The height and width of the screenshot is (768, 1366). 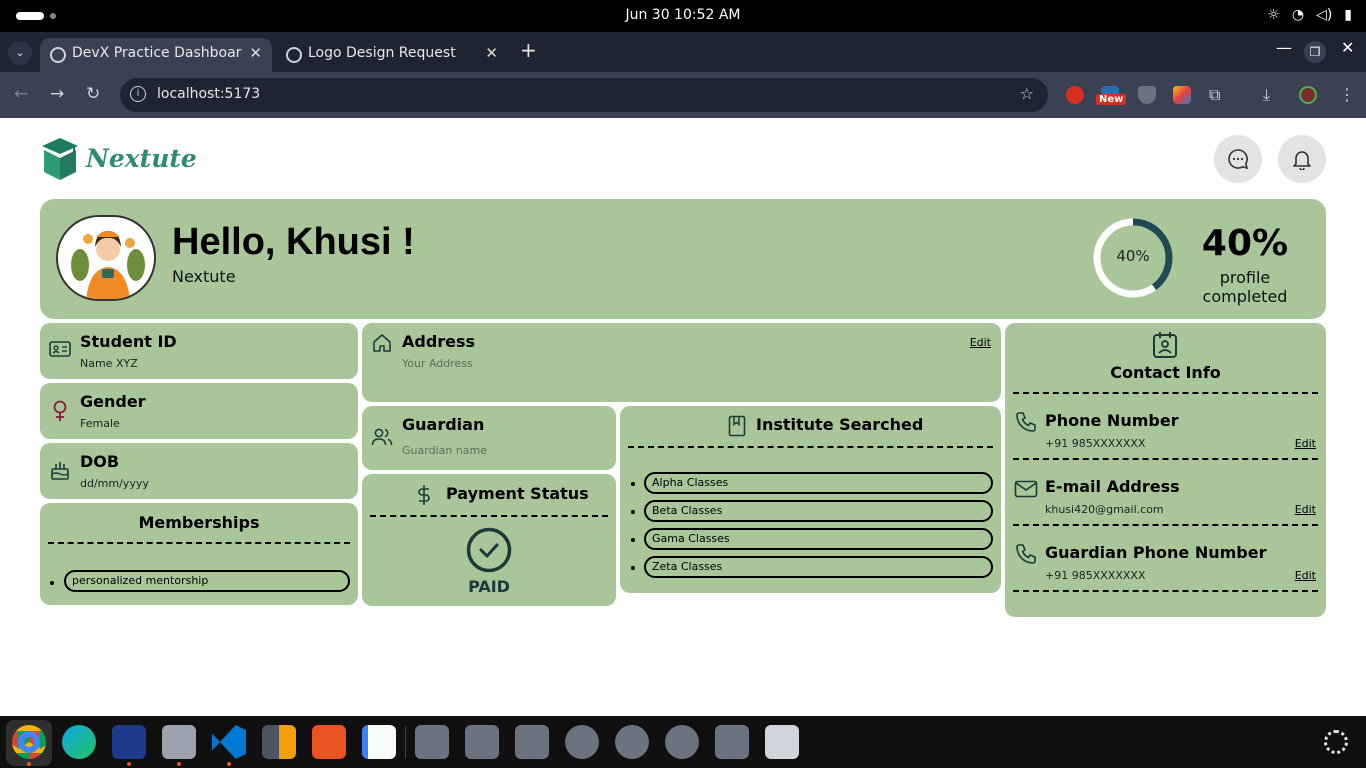 What do you see at coordinates (1027, 93) in the screenshot?
I see `bookmark-star-icon: ☆` at bounding box center [1027, 93].